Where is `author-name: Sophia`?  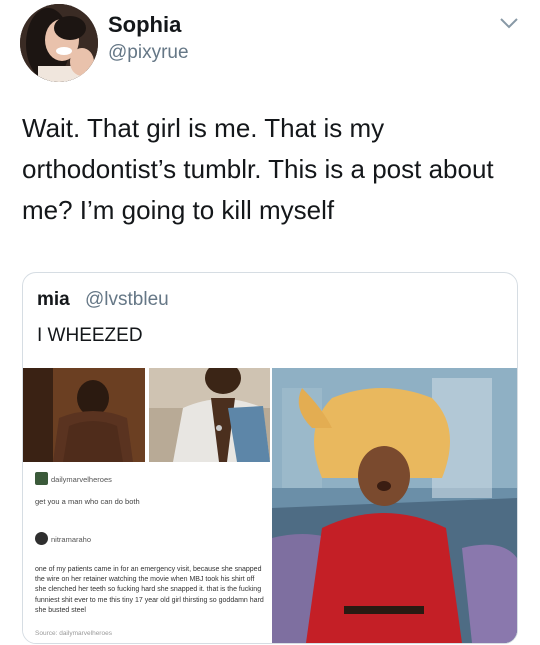 author-name: Sophia is located at coordinates (144, 25).